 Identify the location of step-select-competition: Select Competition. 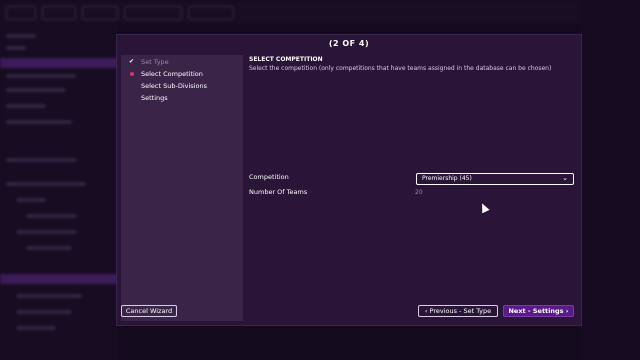
(172, 74).